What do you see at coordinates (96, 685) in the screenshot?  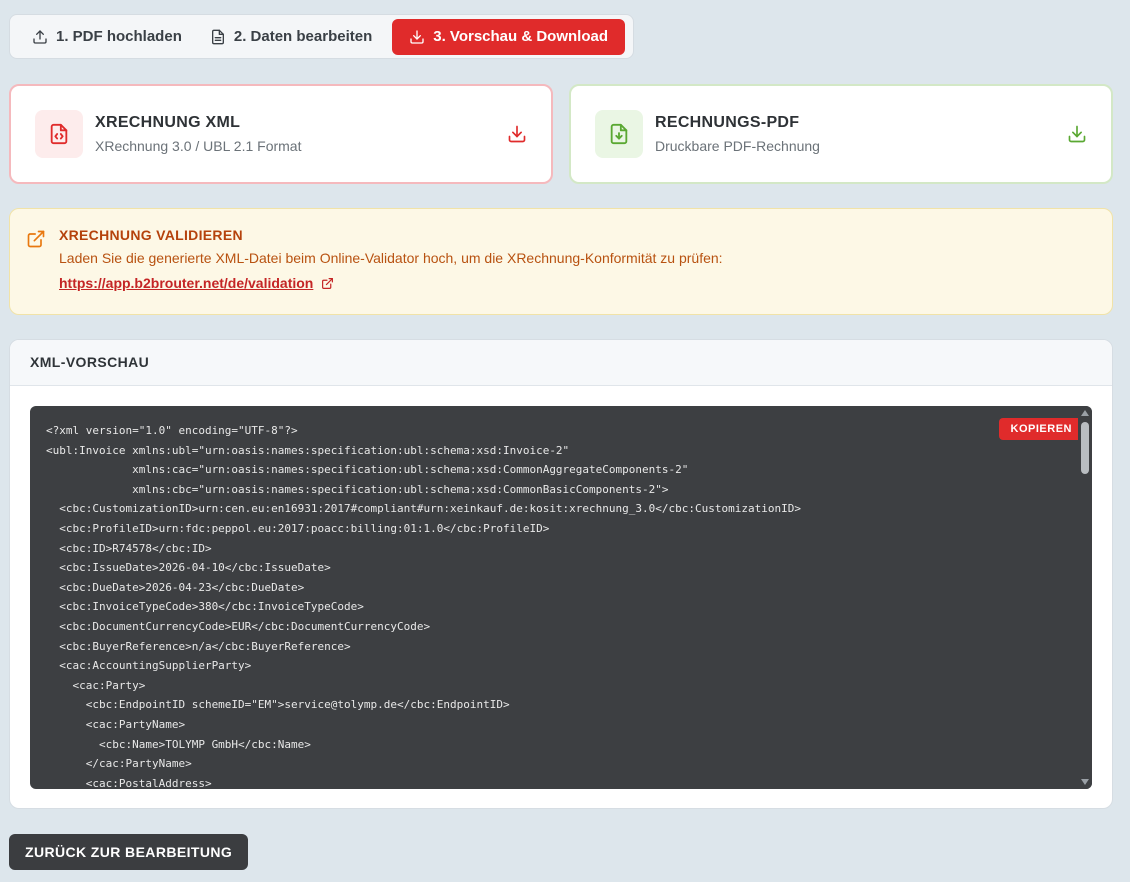 I see `code-line: <cac:Party>` at bounding box center [96, 685].